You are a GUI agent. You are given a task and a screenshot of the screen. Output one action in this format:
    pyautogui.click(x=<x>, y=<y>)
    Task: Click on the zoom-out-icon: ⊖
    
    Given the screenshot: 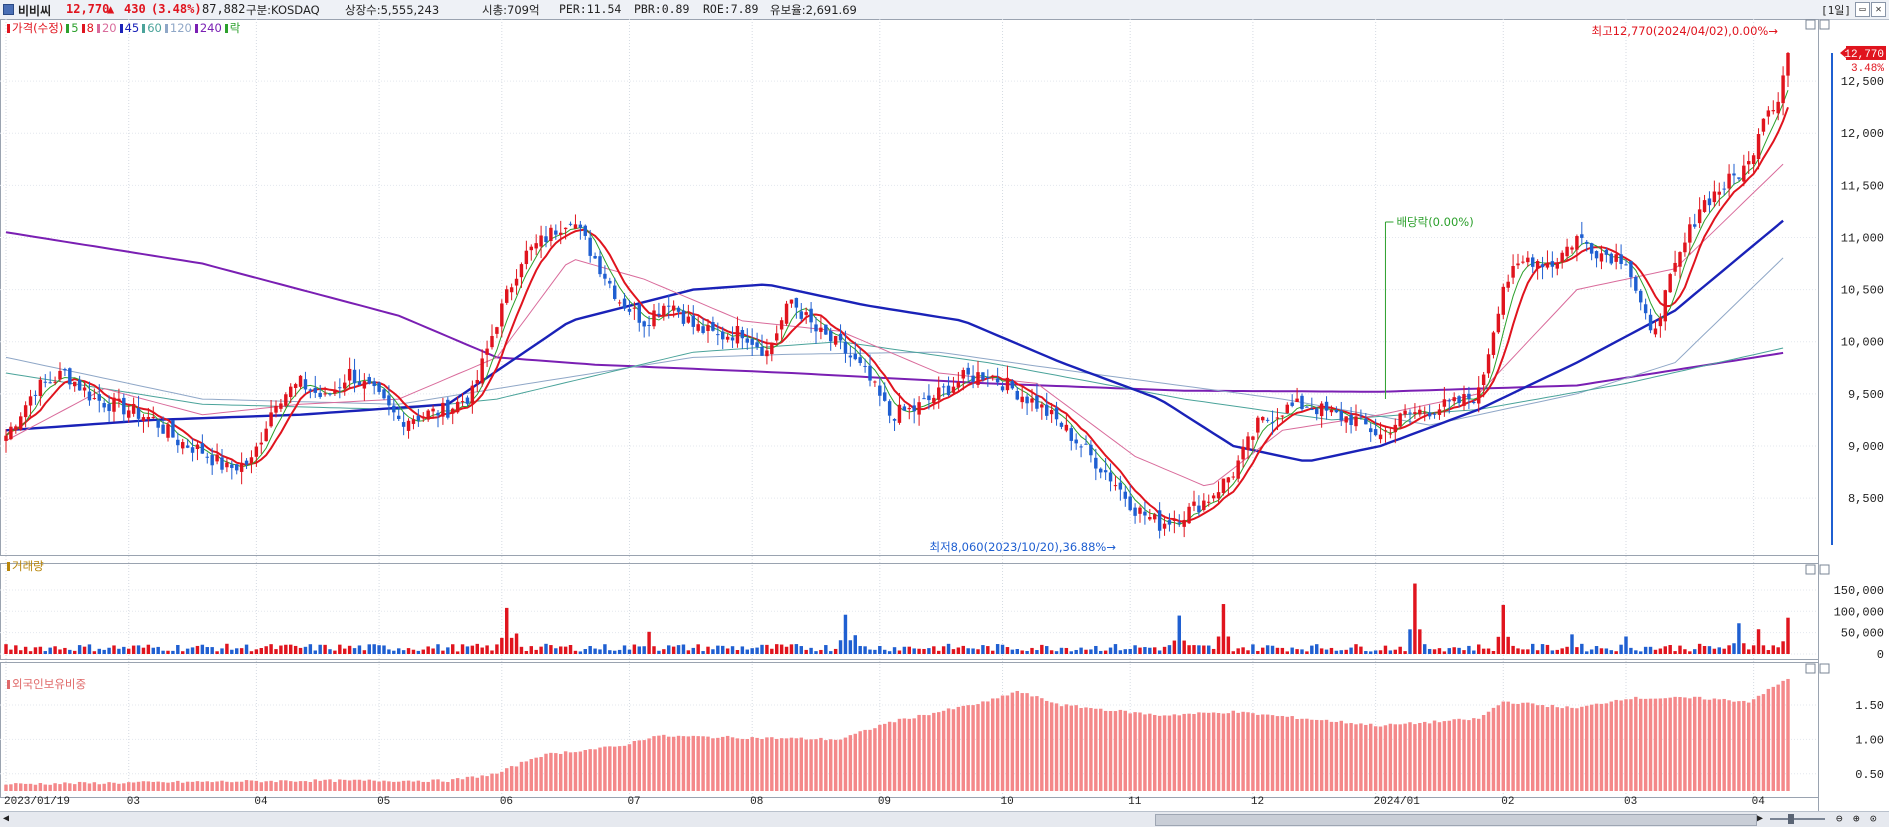 What is the action you would take?
    pyautogui.click(x=1839, y=818)
    